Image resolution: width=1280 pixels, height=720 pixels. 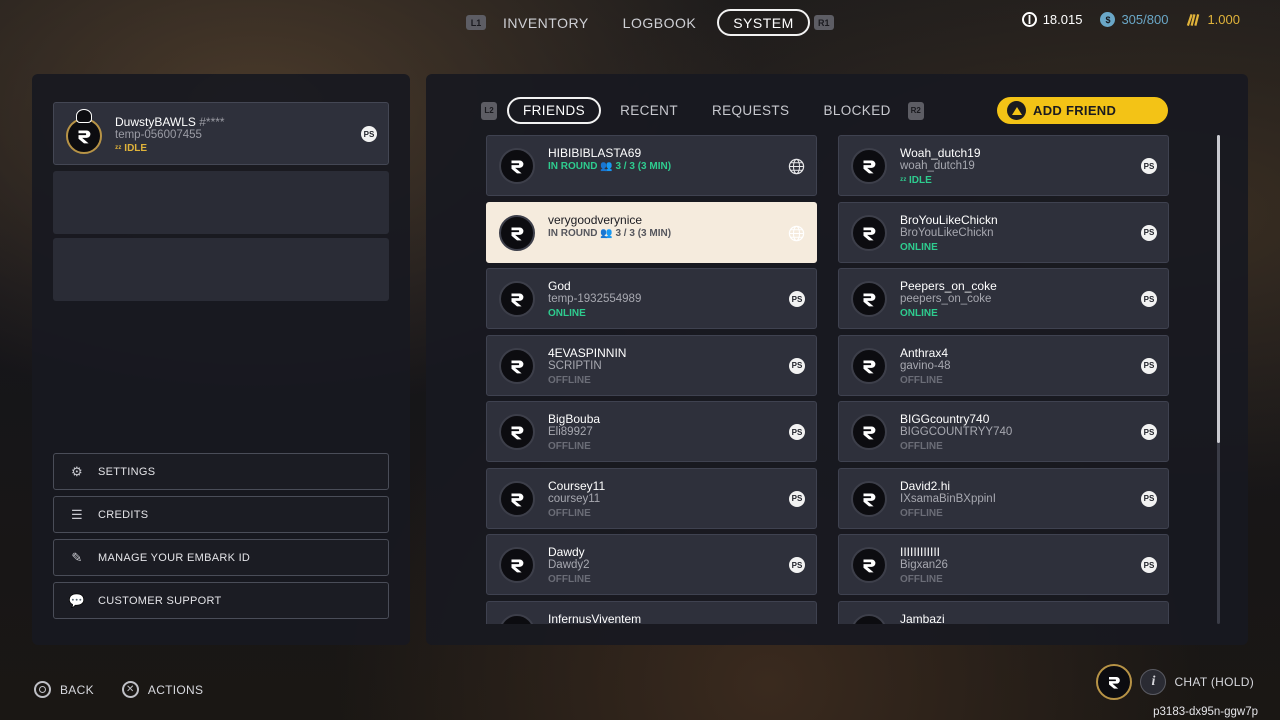 I want to click on tab-inventory: INVENTORY, so click(x=546, y=22).